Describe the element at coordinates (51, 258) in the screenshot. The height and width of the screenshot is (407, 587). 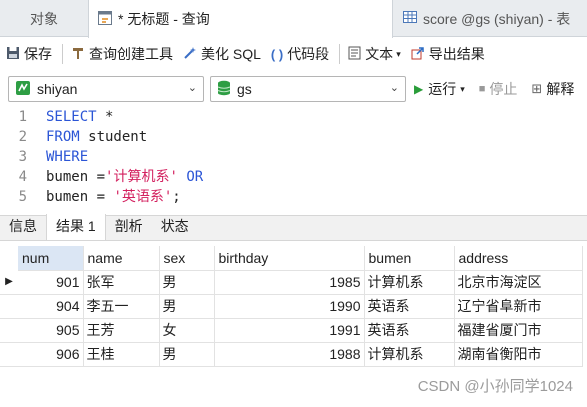
I see `column-header-num: num` at that location.